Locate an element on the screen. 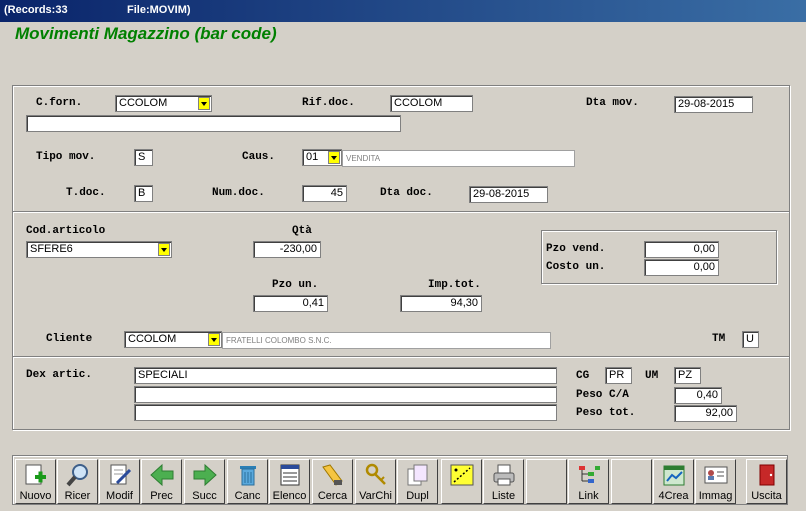 The height and width of the screenshot is (511, 806). varchi-button: VarChi is located at coordinates (375, 481).